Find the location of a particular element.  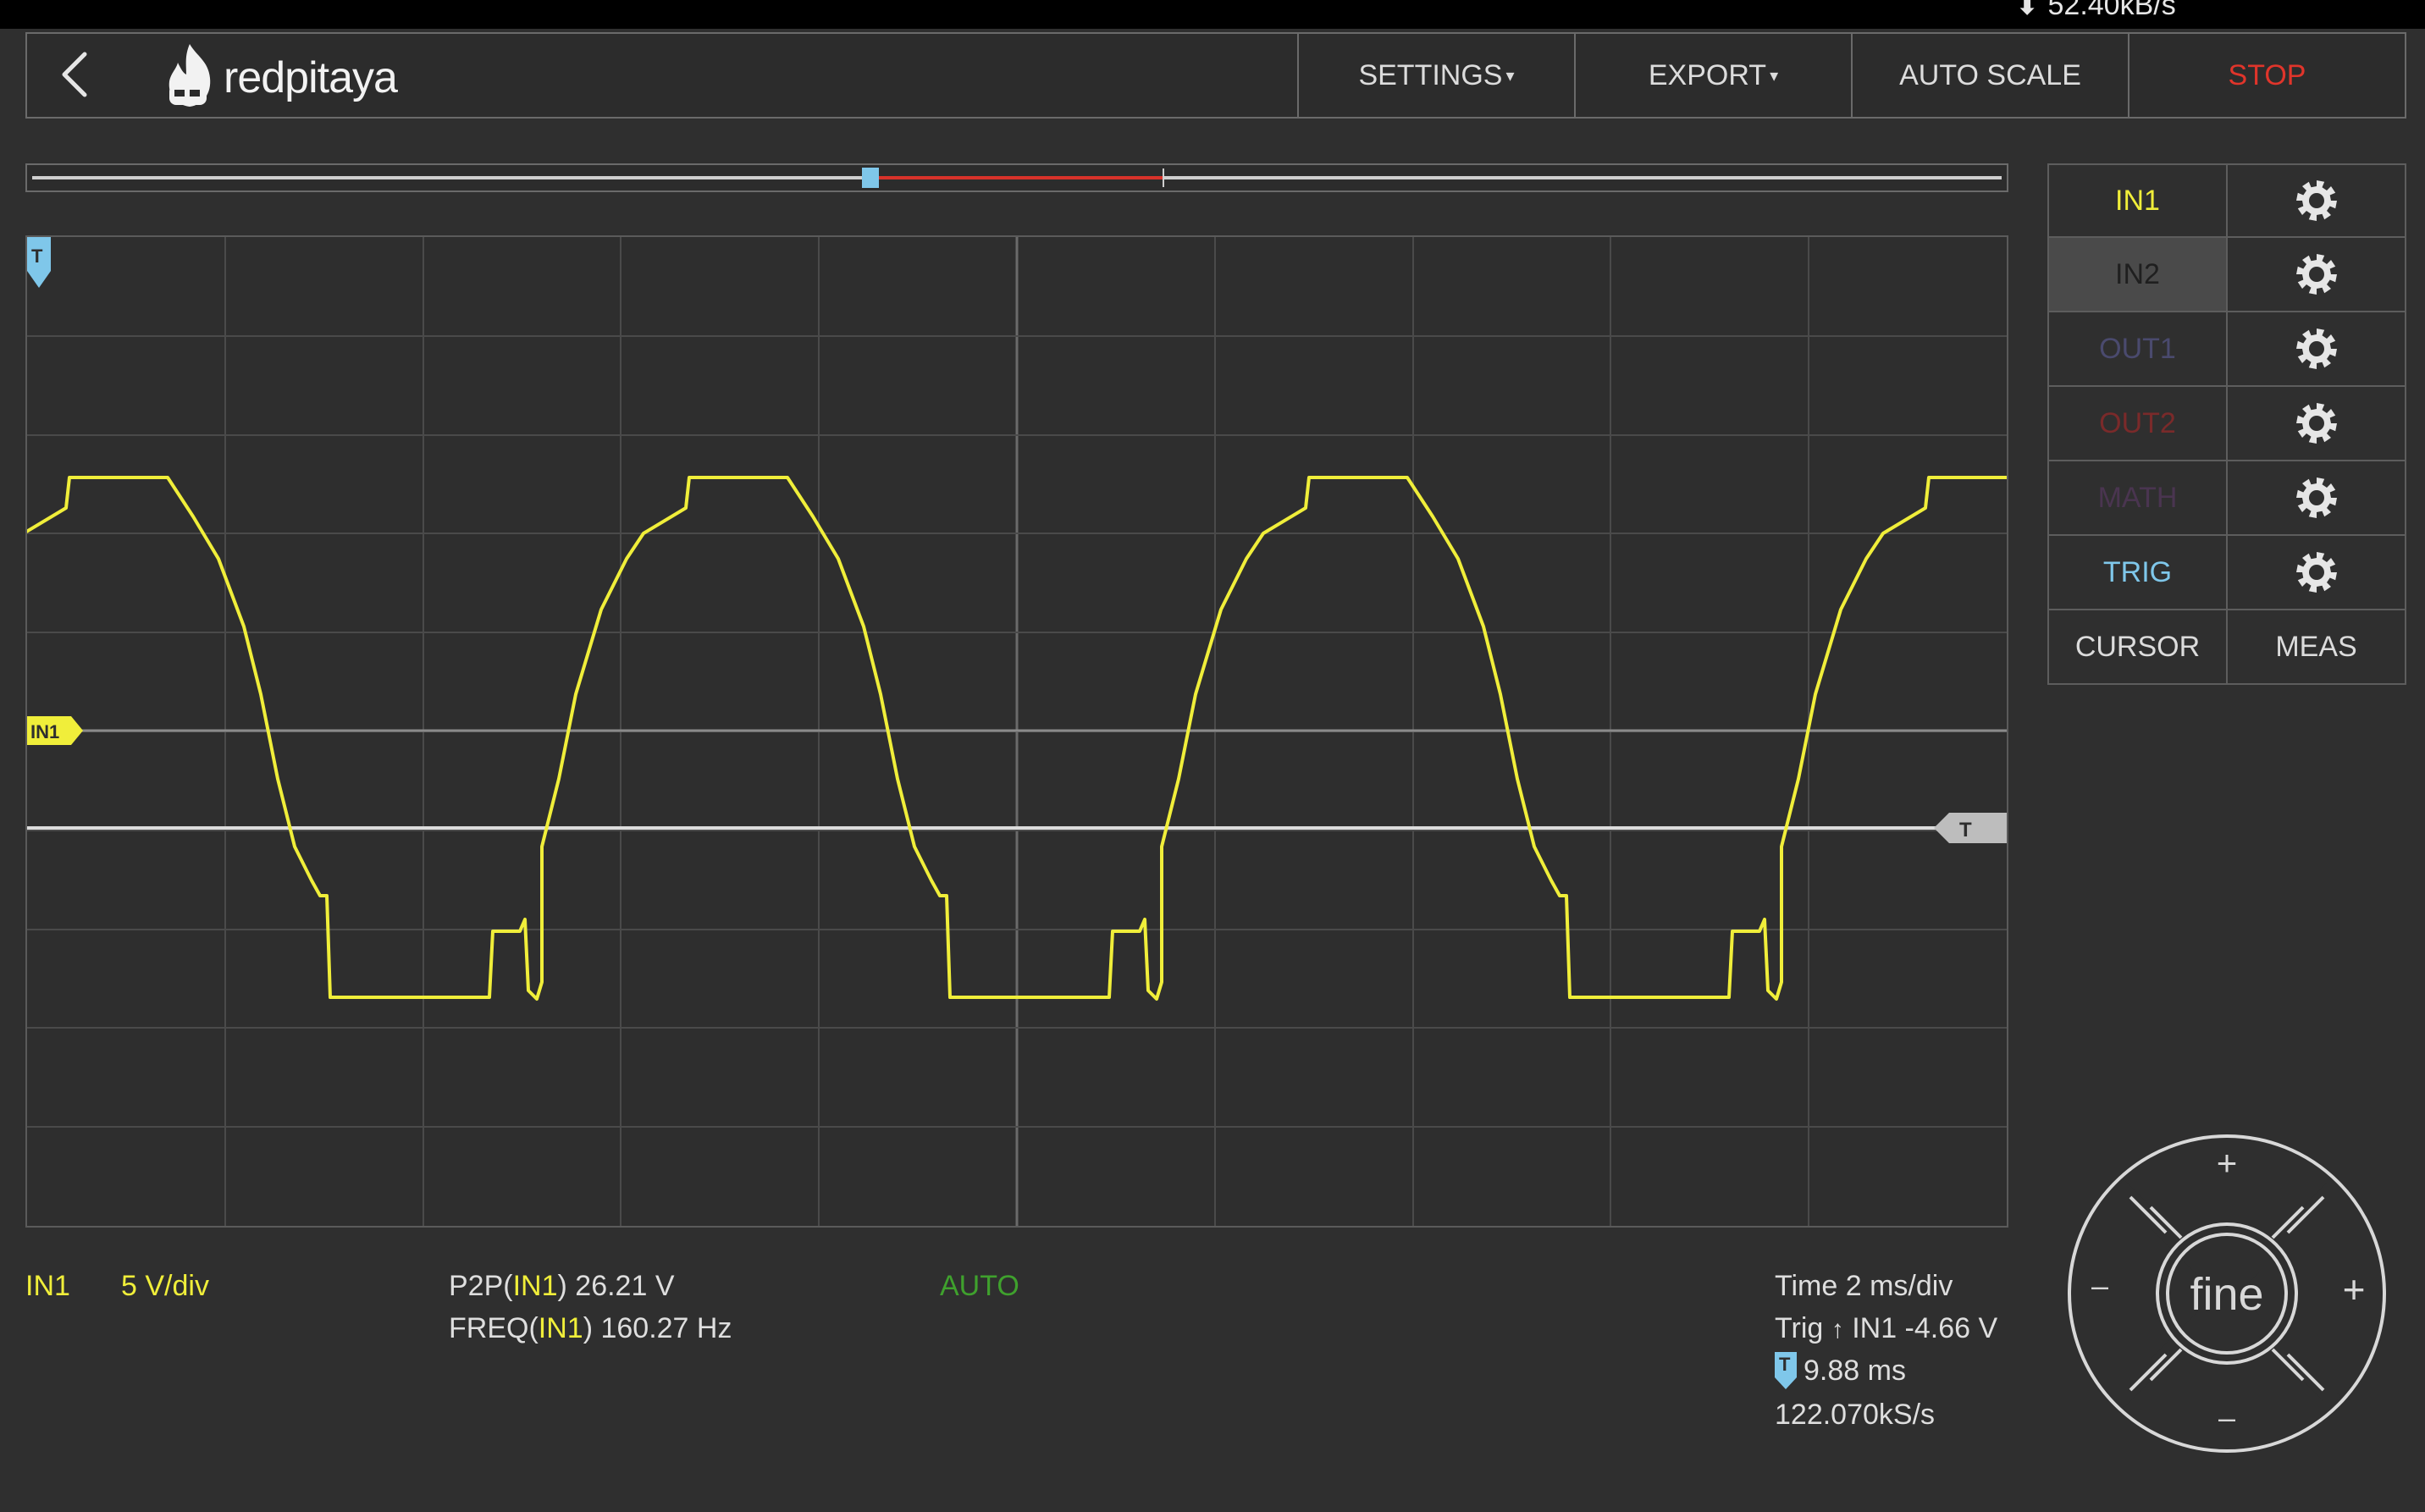

time-navigation-bar is located at coordinates (1016, 177).